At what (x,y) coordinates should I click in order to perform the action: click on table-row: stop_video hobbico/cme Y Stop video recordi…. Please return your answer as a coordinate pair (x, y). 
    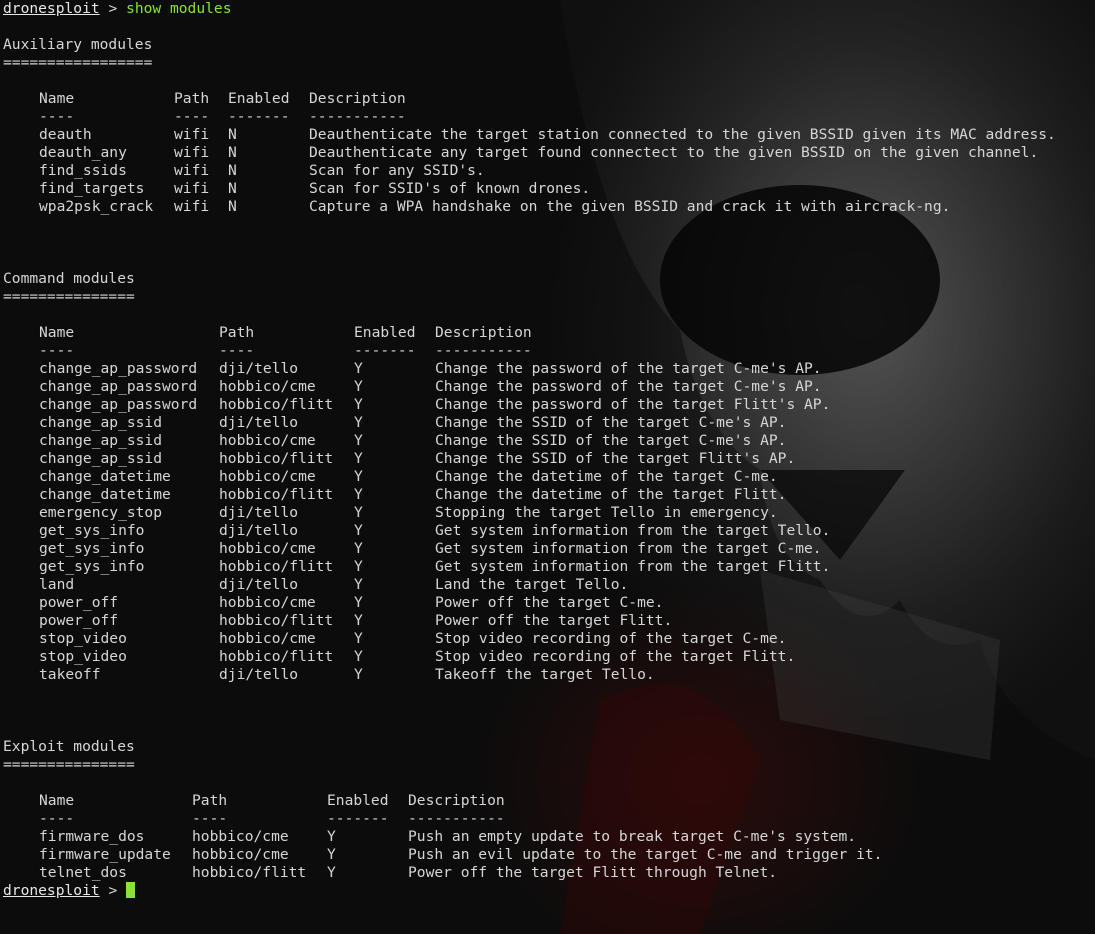
    Looking at the image, I should click on (549, 639).